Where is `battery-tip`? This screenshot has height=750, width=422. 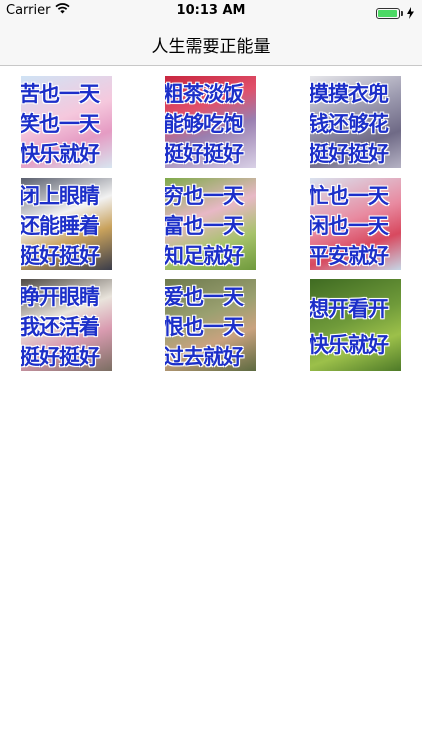 battery-tip is located at coordinates (402, 13).